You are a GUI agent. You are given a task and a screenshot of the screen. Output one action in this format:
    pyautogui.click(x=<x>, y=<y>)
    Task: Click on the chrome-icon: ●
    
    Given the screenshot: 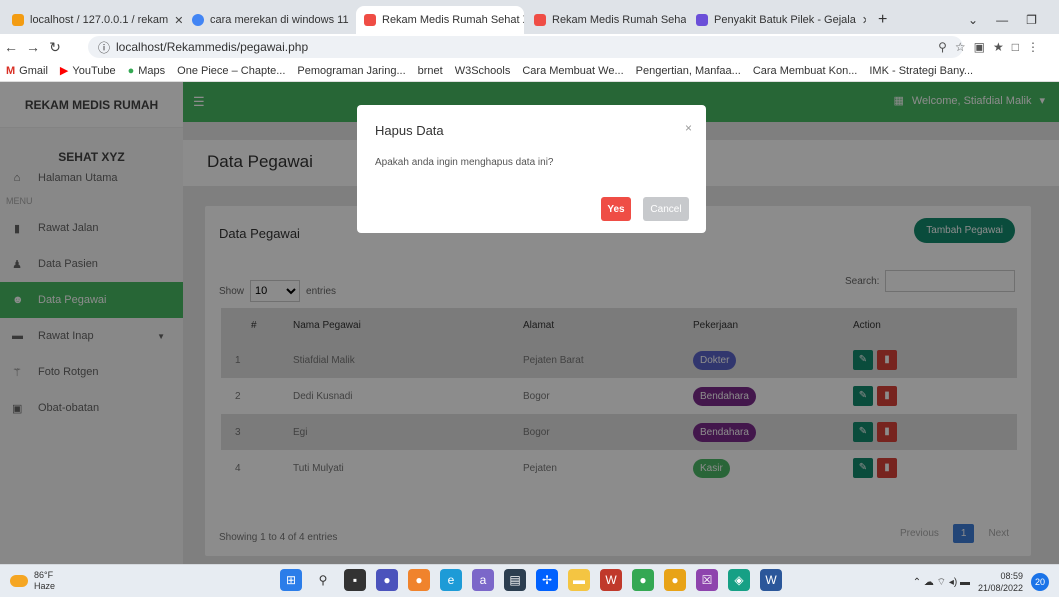 What is the action you would take?
    pyautogui.click(x=643, y=580)
    